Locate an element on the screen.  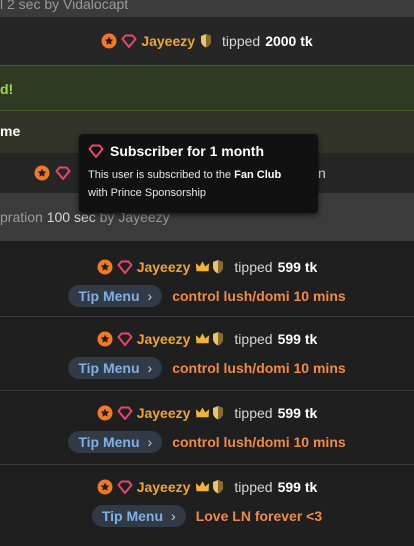
tip-message: Love LN forever <3 is located at coordinates (259, 516).